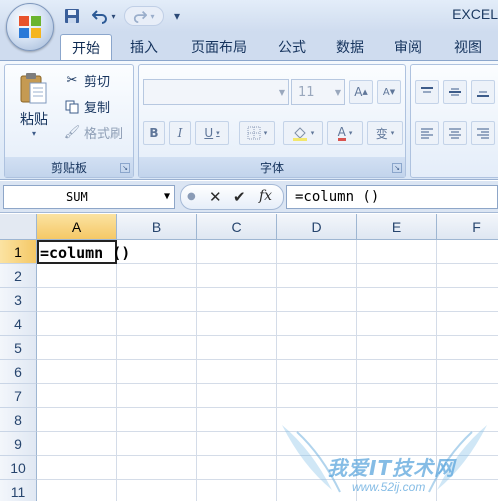  Describe the element at coordinates (177, 16) in the screenshot. I see `customize-quick-access-icon: ▾` at that location.